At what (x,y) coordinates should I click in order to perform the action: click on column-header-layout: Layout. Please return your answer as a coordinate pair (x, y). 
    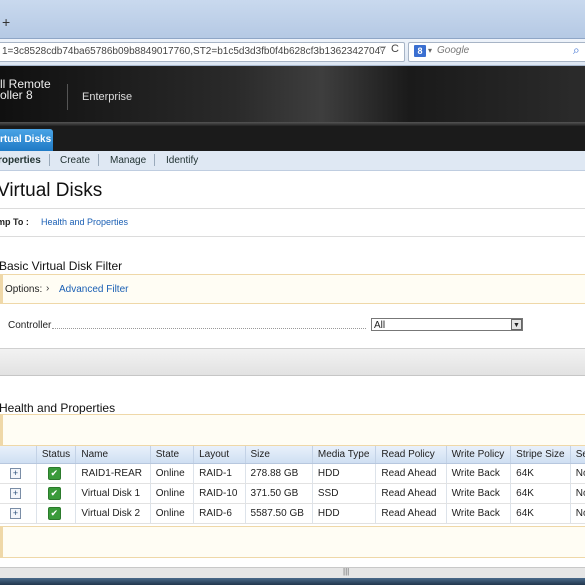
    Looking at the image, I should click on (219, 455).